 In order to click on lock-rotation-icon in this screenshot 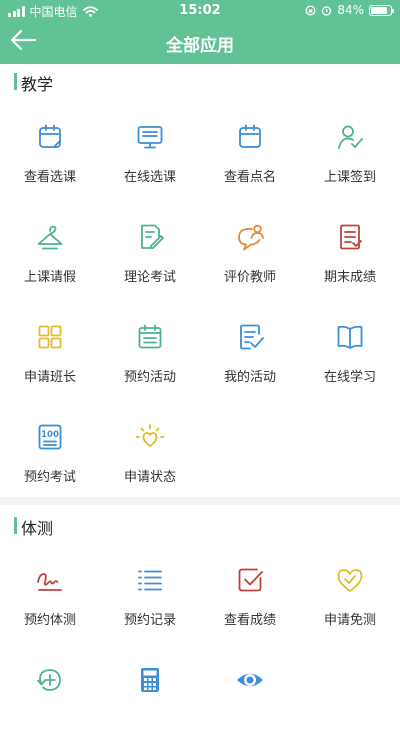, I will do `click(310, 10)`.